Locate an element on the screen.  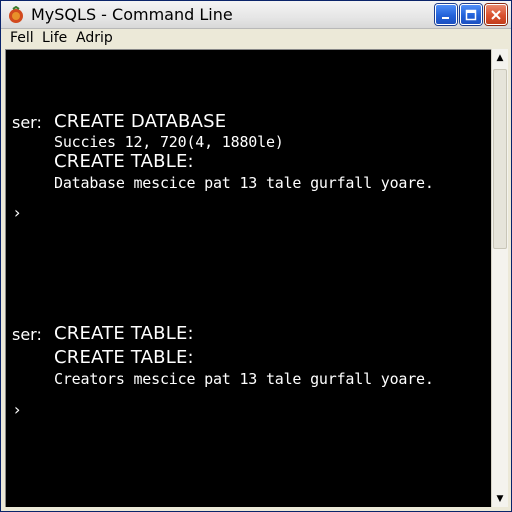
close-button is located at coordinates (496, 14).